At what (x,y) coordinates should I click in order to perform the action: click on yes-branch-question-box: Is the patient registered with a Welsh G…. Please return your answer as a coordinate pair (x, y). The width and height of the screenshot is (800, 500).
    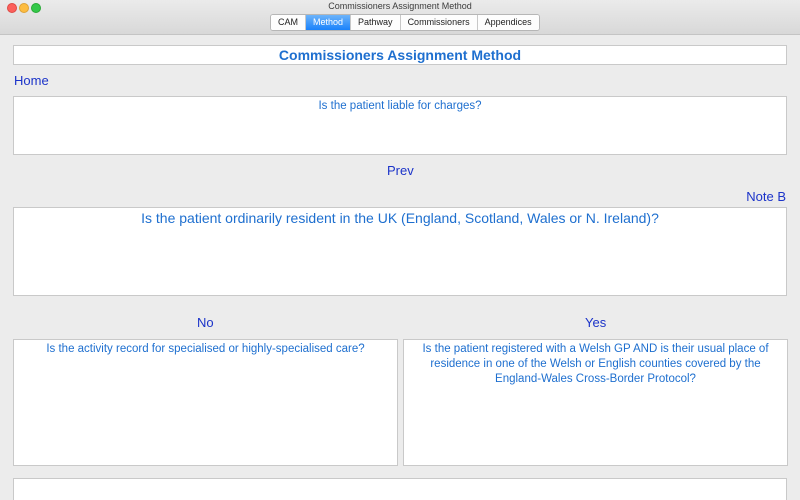
    Looking at the image, I should click on (595, 402).